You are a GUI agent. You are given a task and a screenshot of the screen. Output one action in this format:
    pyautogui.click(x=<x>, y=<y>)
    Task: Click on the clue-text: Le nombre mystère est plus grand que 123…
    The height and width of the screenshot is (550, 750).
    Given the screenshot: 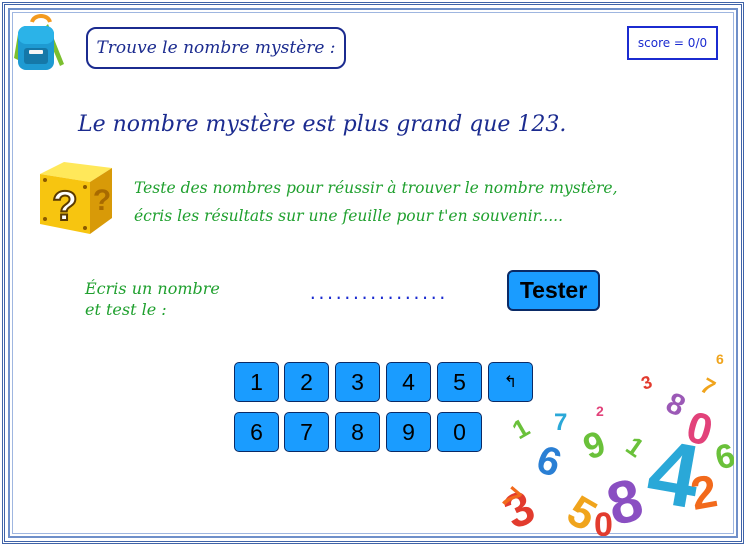 What is the action you would take?
    pyautogui.click(x=322, y=124)
    